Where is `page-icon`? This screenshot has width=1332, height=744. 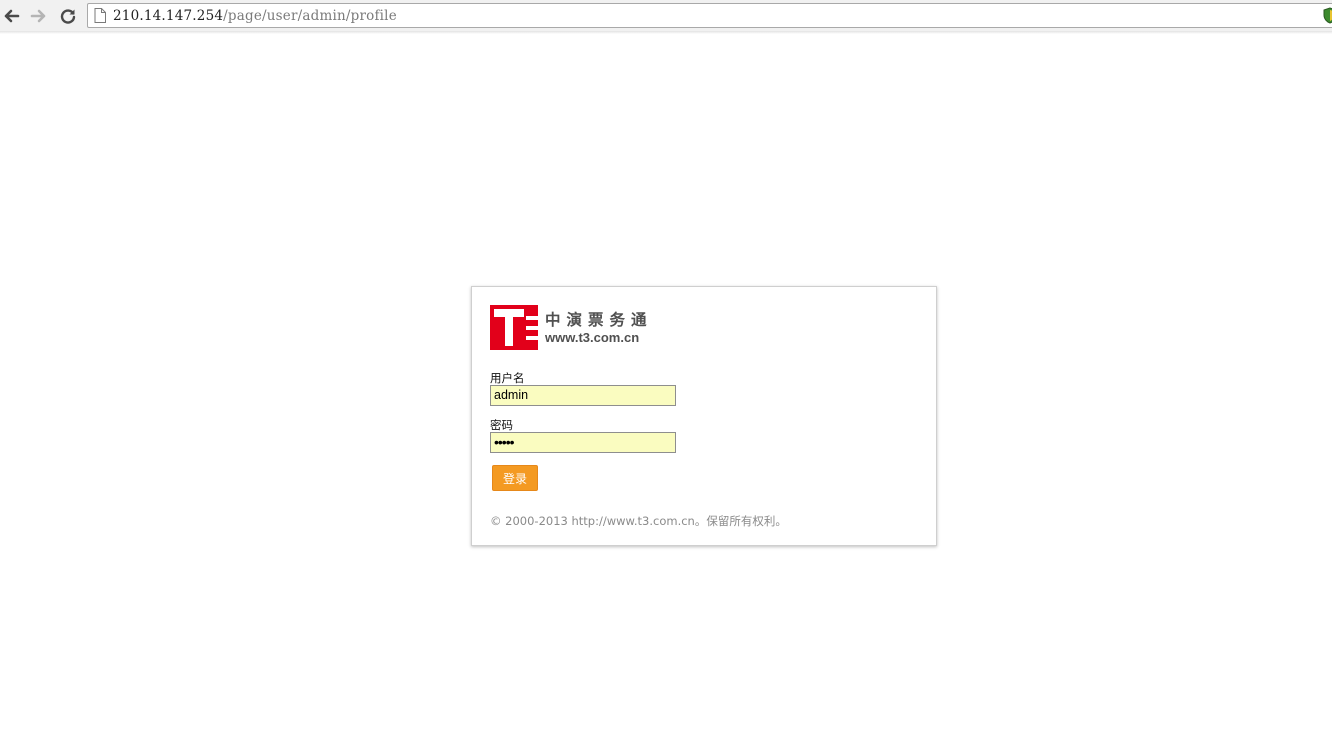
page-icon is located at coordinates (100, 18).